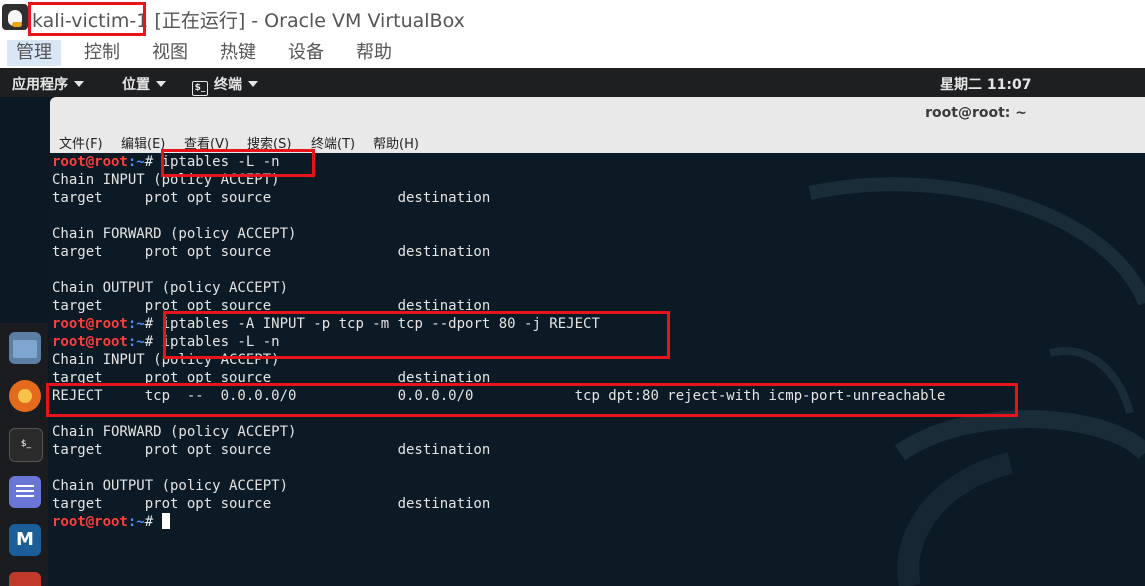 The image size is (1145, 586). Describe the element at coordinates (306, 21) in the screenshot. I see `window-title-rest: [正在运行] - Oracle VM VirtualBox` at that location.